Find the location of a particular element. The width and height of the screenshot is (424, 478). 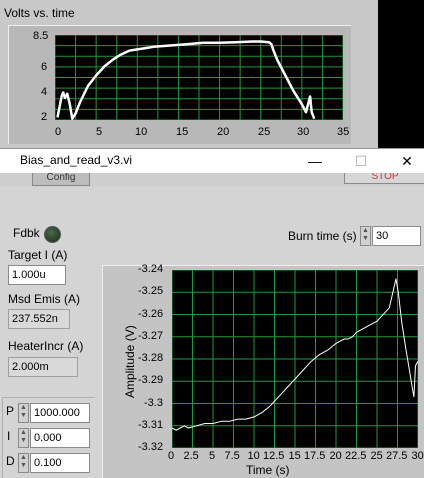

maximize-button: ☐ is located at coordinates (361, 161).